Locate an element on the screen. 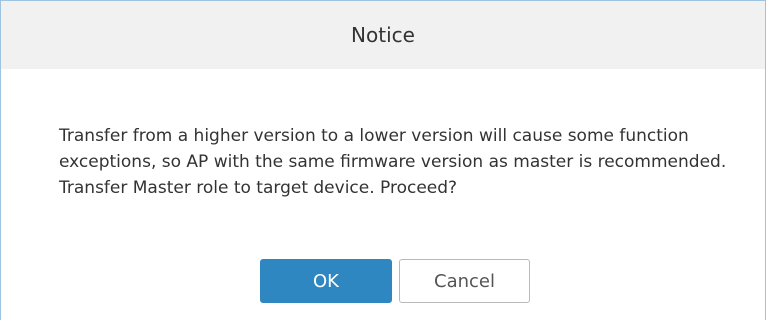  cancel-button: Cancel is located at coordinates (464, 281).